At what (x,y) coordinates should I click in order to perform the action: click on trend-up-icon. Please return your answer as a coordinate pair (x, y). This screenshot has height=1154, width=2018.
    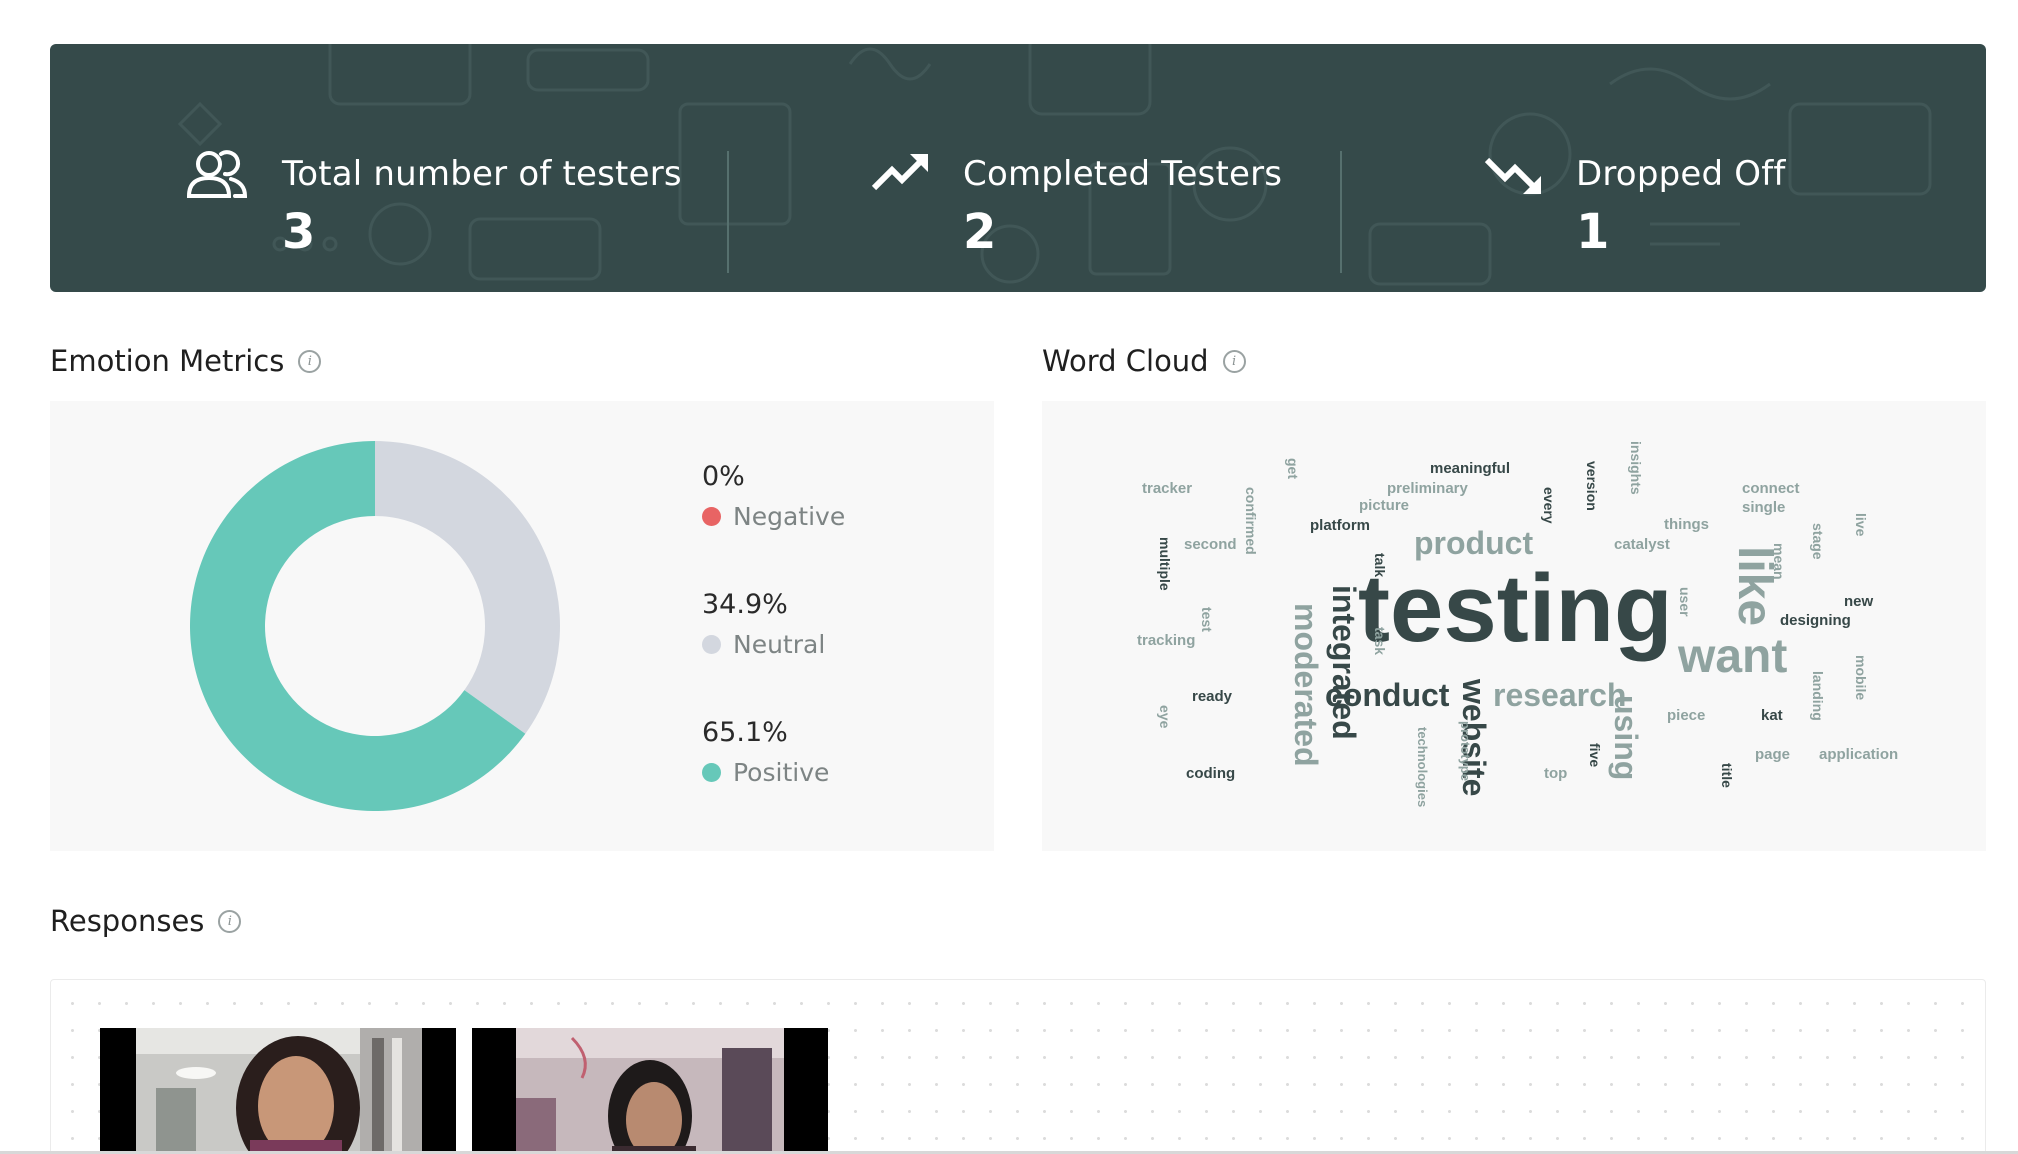
    Looking at the image, I should click on (899, 172).